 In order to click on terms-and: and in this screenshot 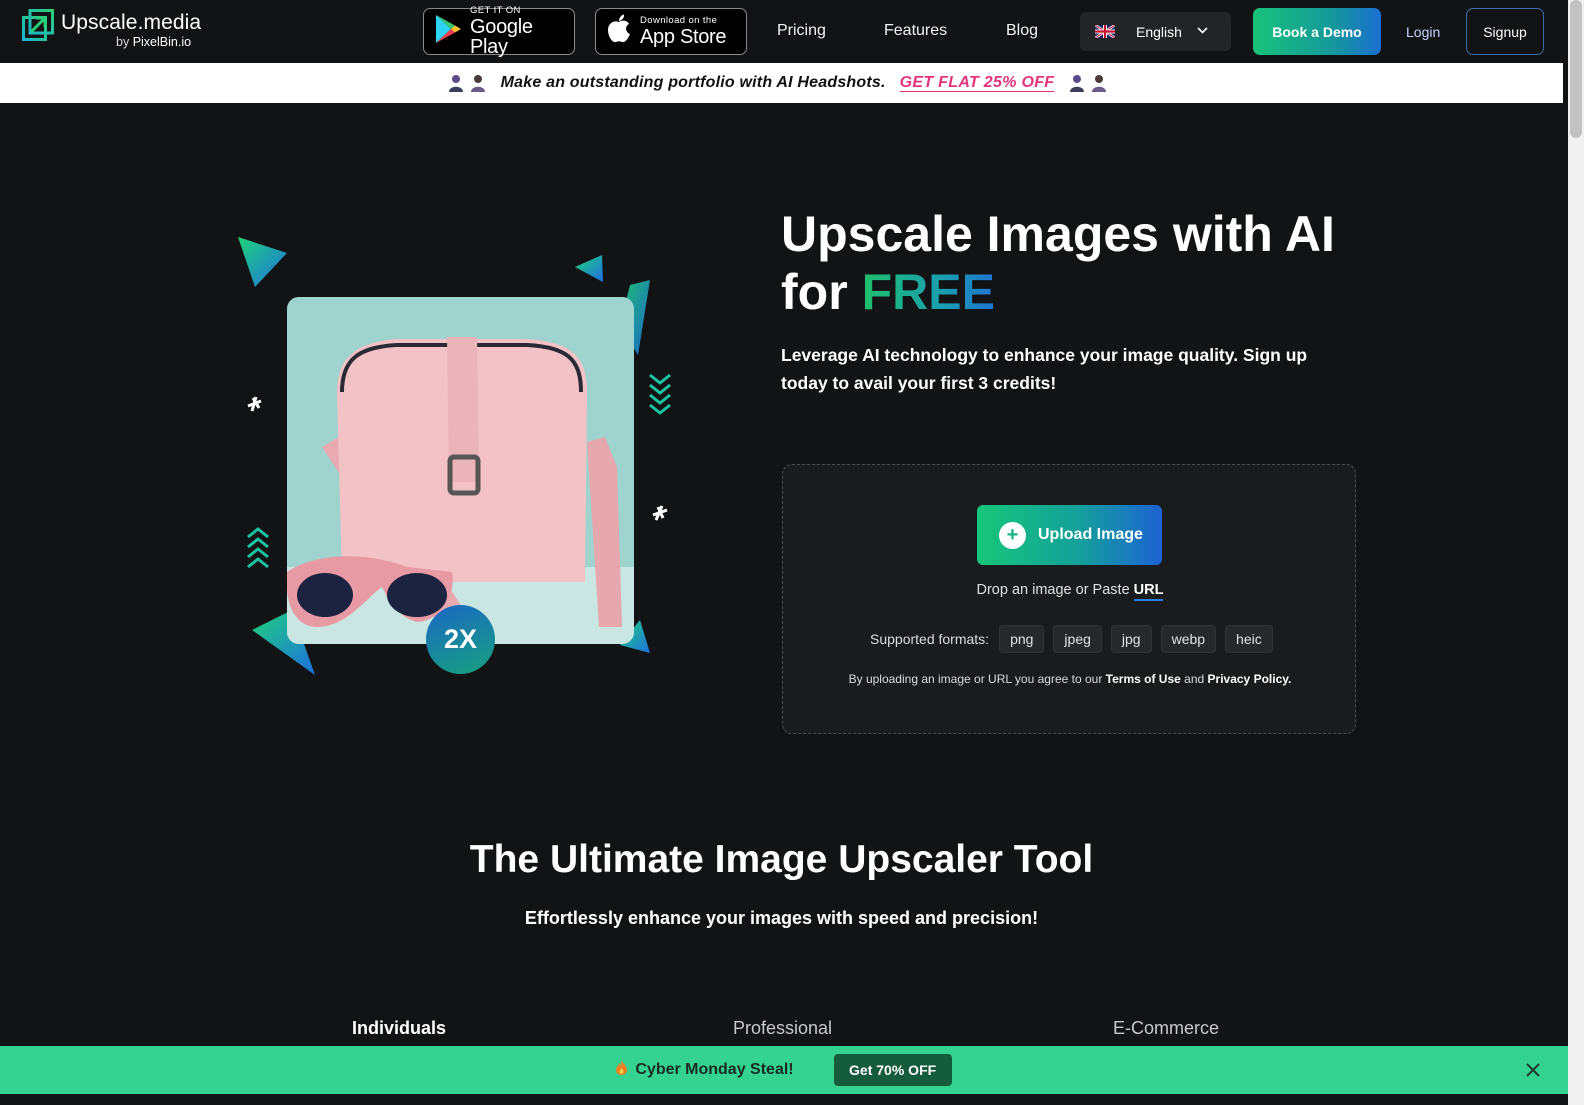, I will do `click(1194, 679)`.